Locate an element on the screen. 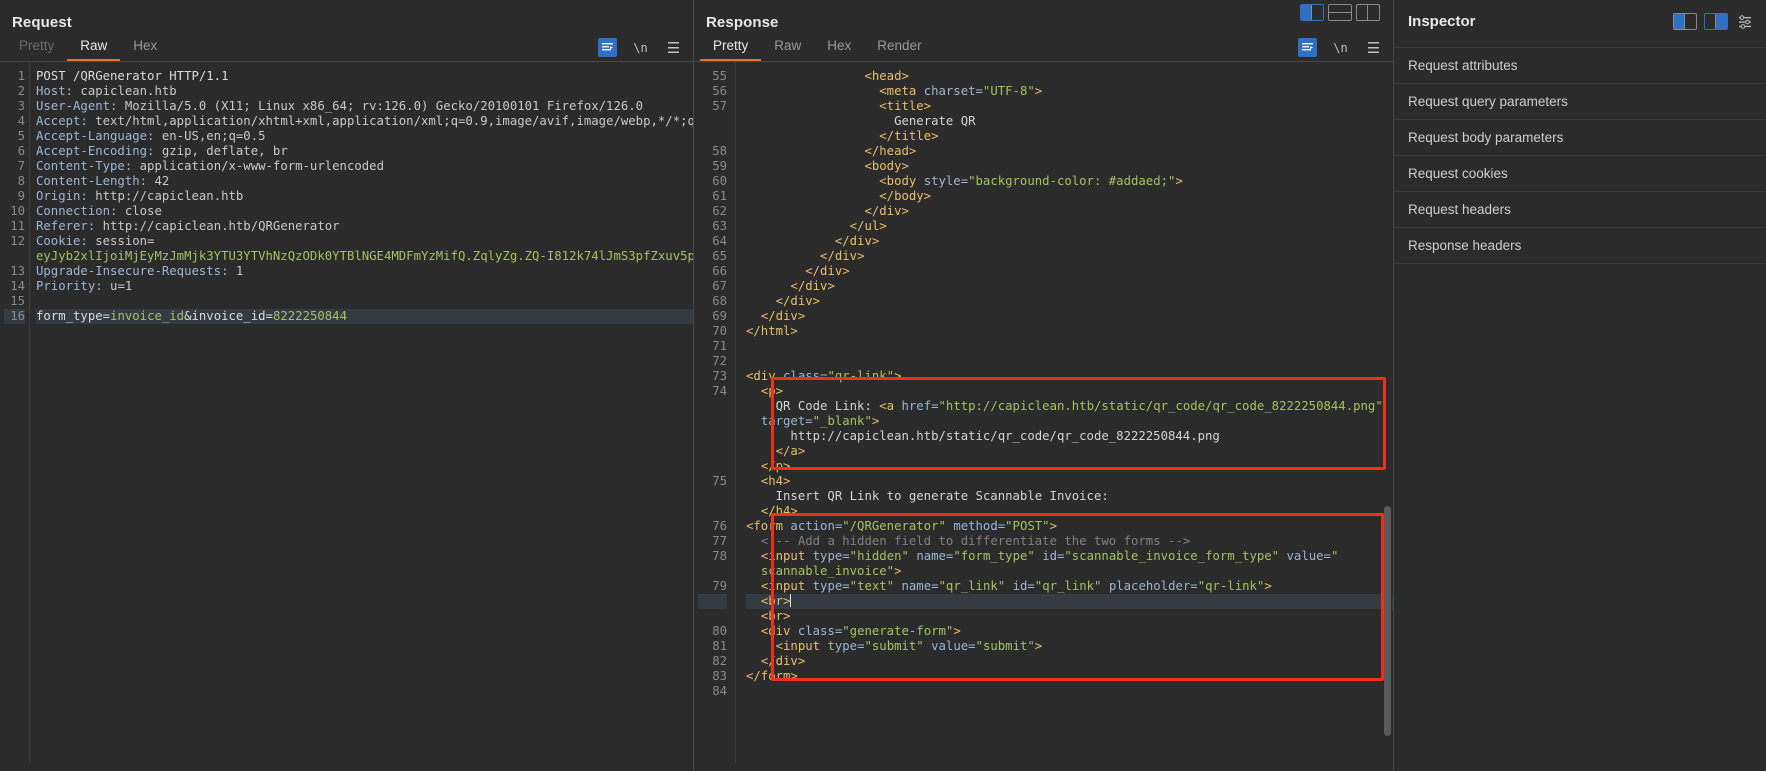 The height and width of the screenshot is (771, 1766). response-scrollbar-thumb is located at coordinates (1387, 621).